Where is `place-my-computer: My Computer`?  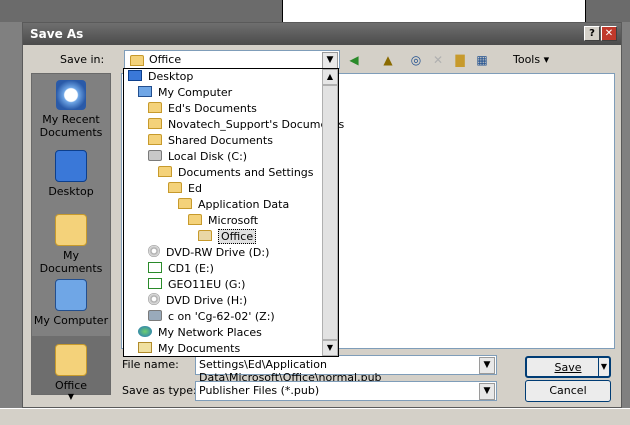 place-my-computer: My Computer is located at coordinates (71, 303).